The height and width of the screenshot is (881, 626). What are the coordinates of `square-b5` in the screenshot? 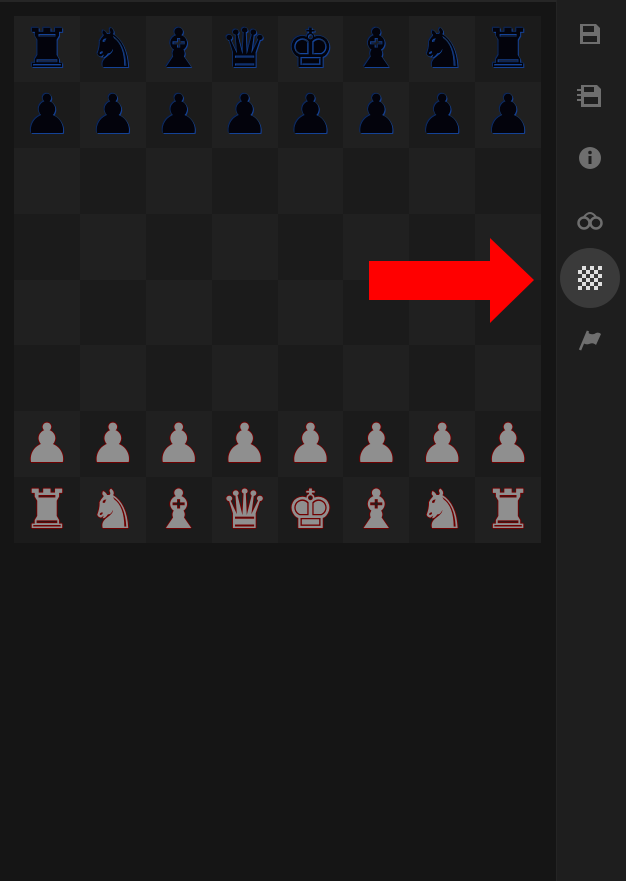 It's located at (112, 246).